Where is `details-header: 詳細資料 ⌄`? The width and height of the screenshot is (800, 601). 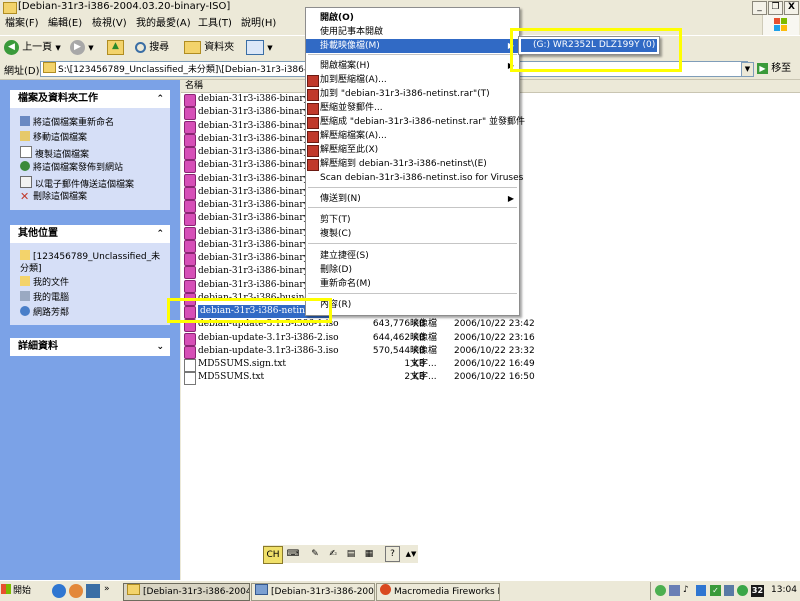 details-header: 詳細資料 ⌄ is located at coordinates (90, 347).